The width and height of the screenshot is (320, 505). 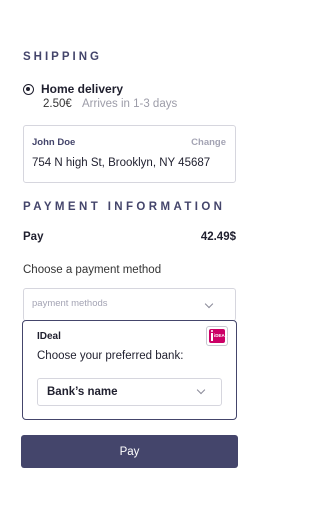 I want to click on delivery-label: Home delivery, so click(x=82, y=89).